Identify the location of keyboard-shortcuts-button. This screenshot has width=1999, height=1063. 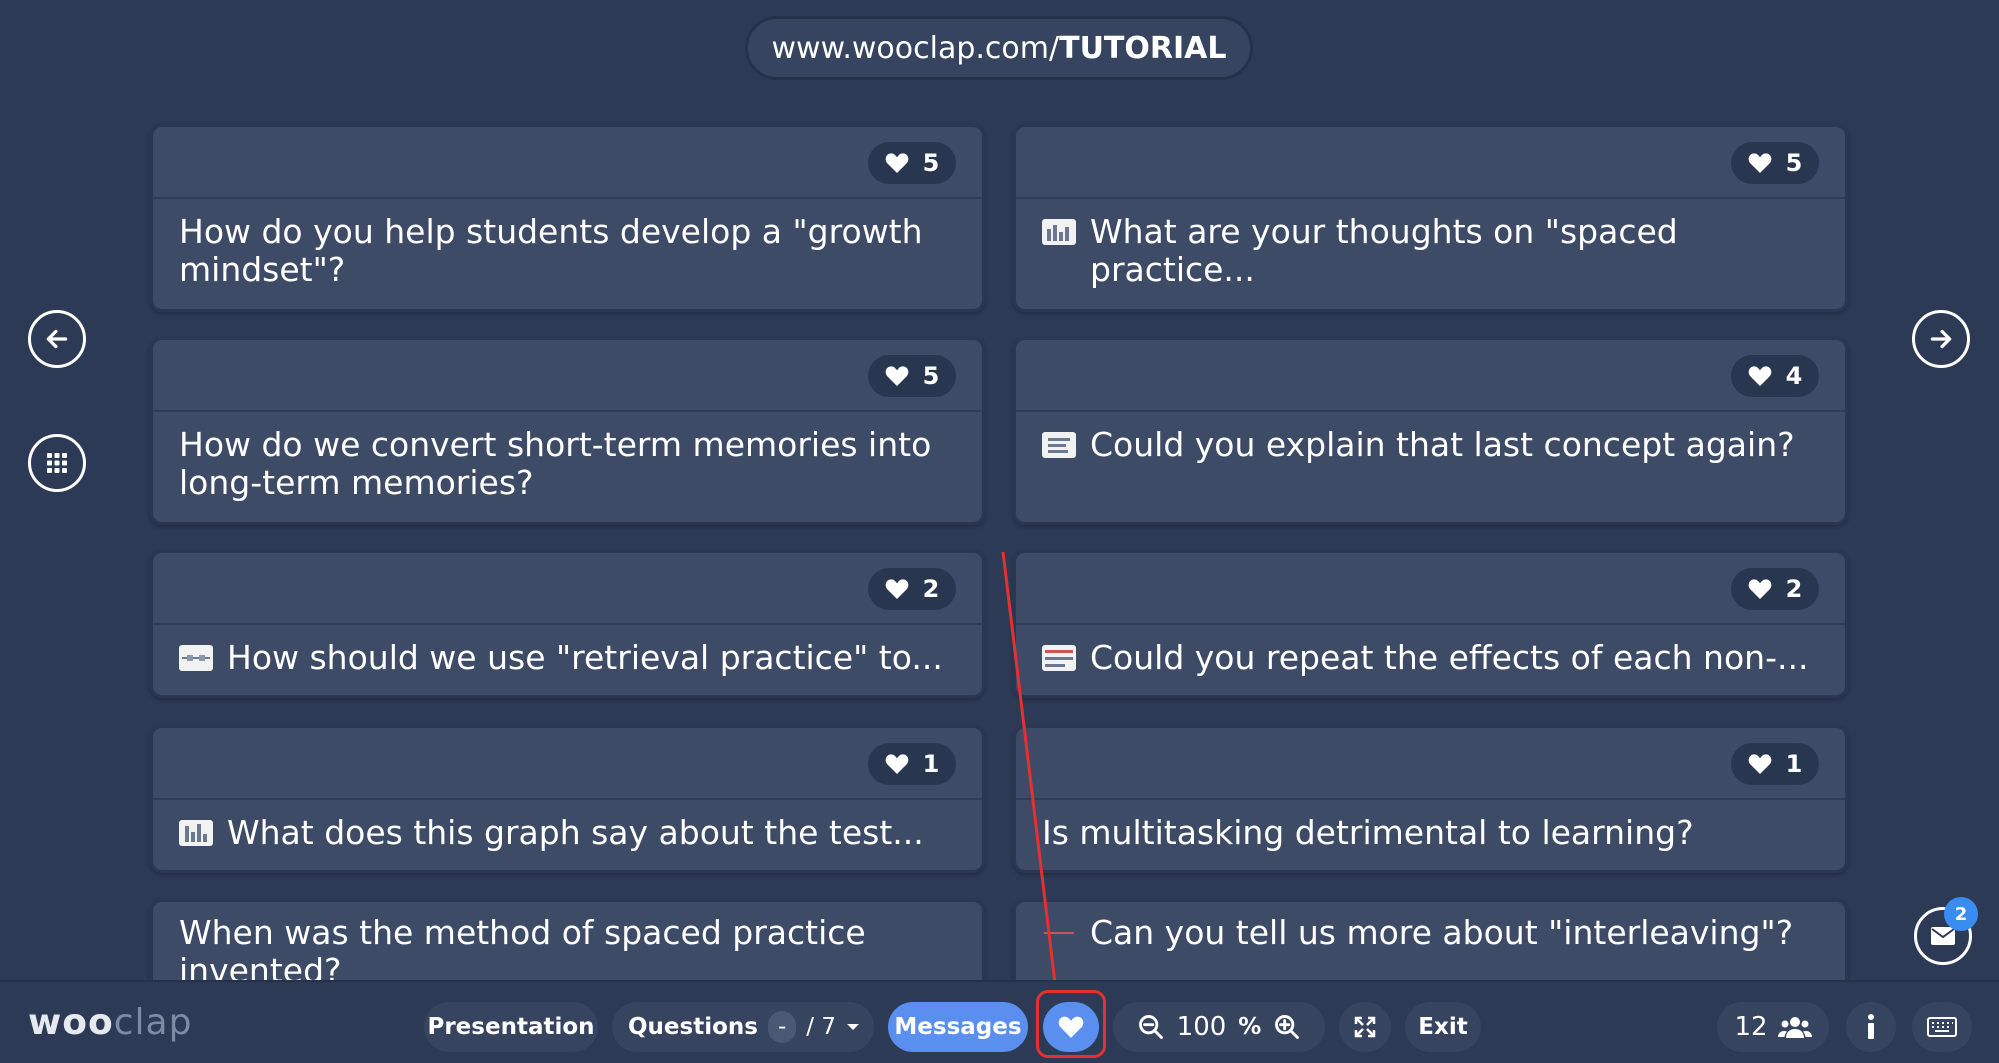
(1942, 1027).